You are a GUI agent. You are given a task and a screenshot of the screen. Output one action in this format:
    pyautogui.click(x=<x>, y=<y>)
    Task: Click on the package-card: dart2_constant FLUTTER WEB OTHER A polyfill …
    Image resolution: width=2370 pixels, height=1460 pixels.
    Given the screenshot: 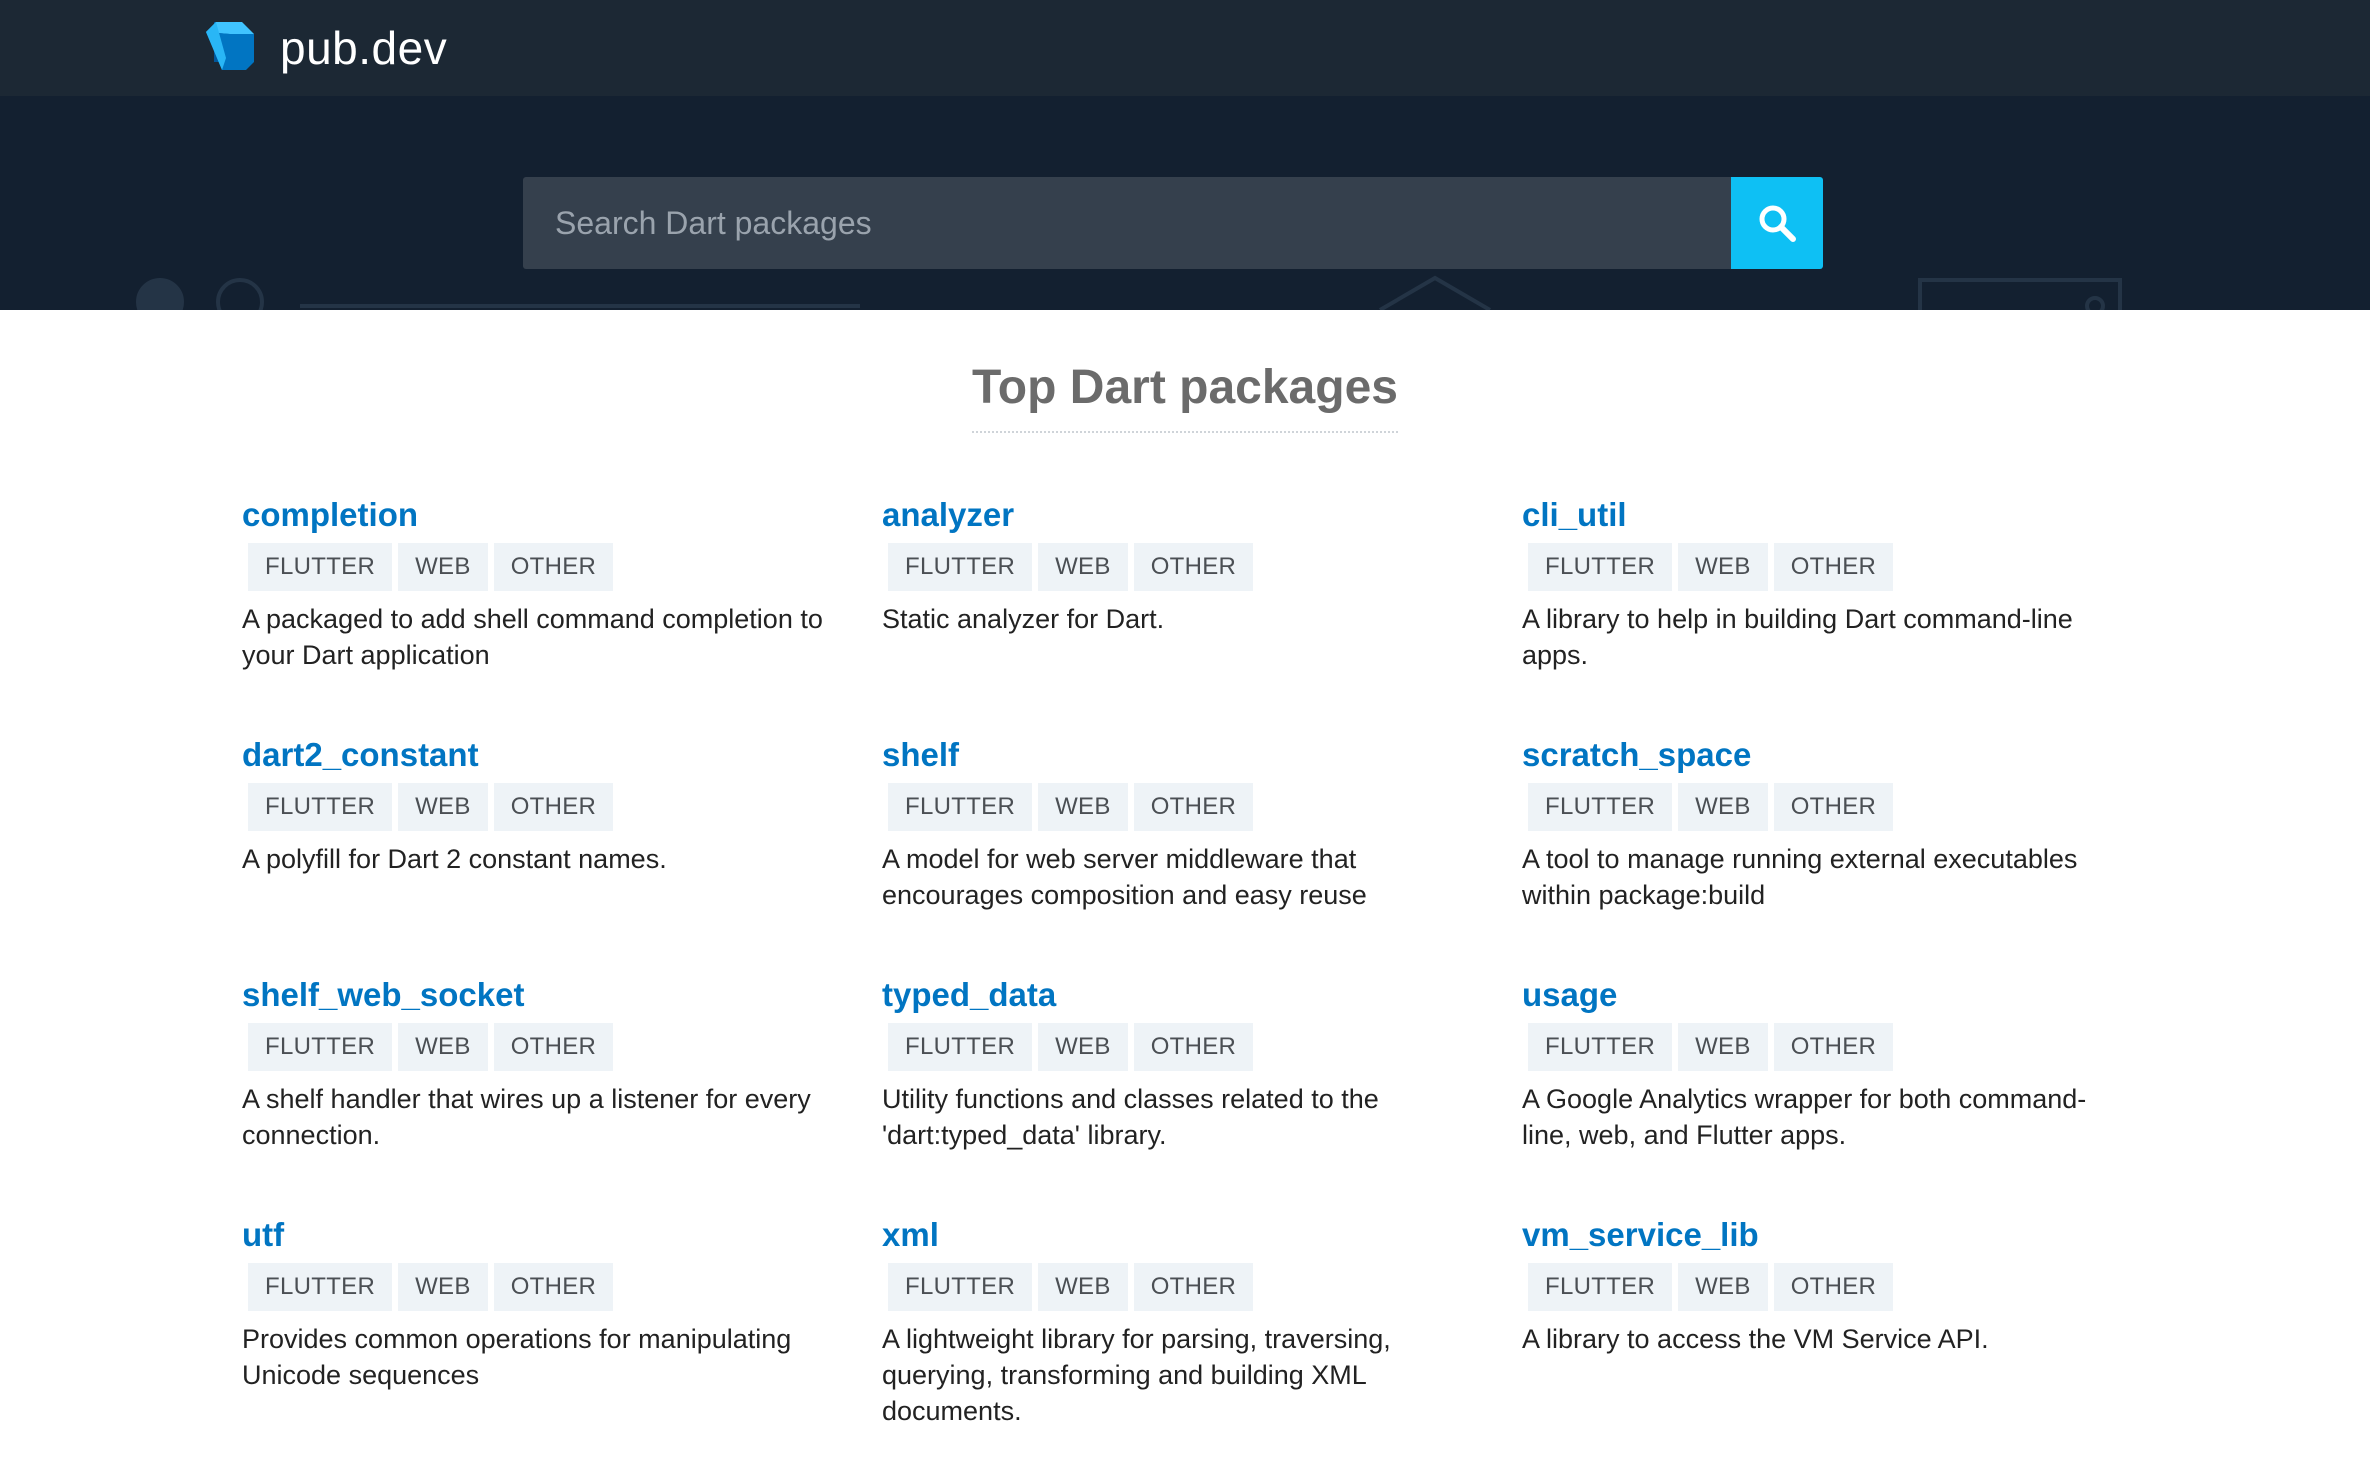 What is the action you would take?
    pyautogui.click(x=542, y=804)
    